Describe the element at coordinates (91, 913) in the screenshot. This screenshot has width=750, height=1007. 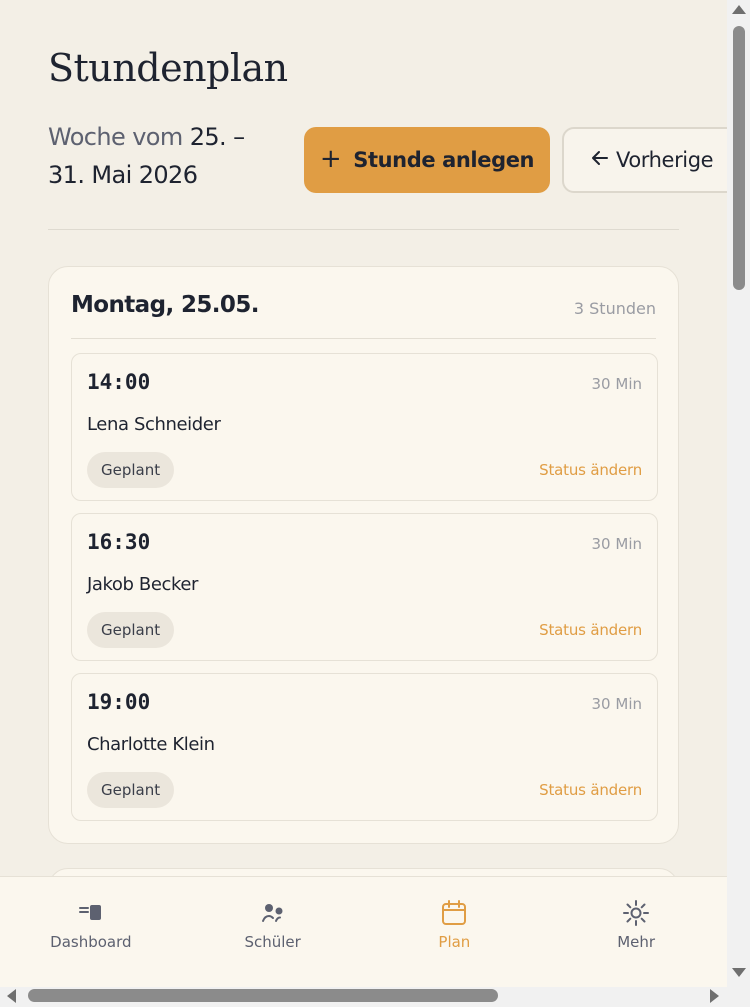
I see `dashboard-icon` at that location.